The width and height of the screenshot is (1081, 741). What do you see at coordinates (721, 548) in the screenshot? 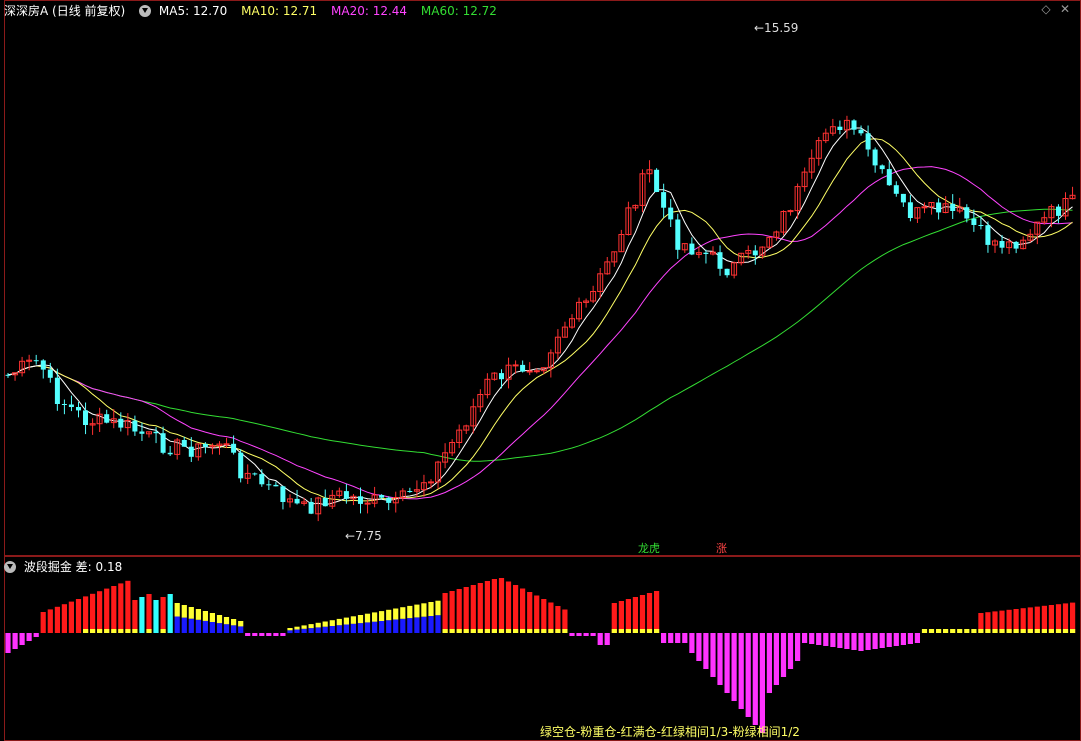
I see `event-label: 涨` at bounding box center [721, 548].